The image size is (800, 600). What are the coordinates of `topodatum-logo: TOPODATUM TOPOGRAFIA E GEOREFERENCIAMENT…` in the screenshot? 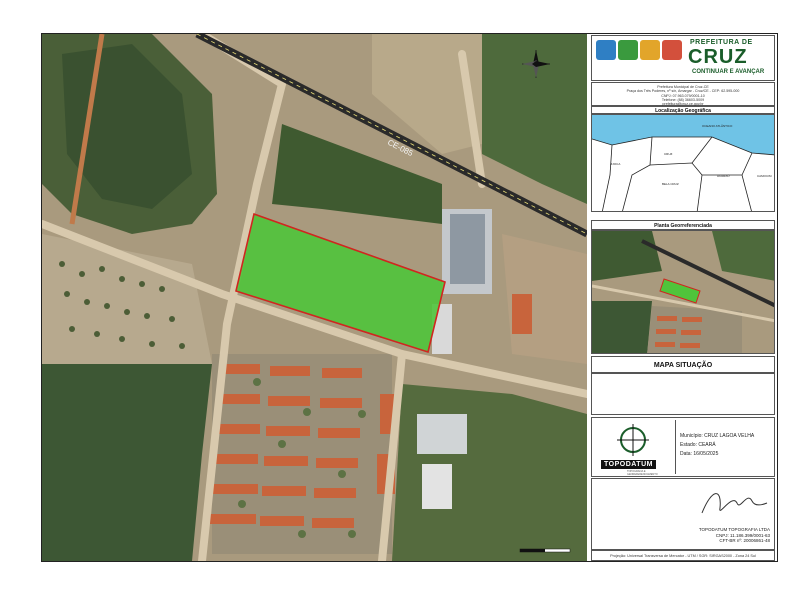 It's located at (634, 448).